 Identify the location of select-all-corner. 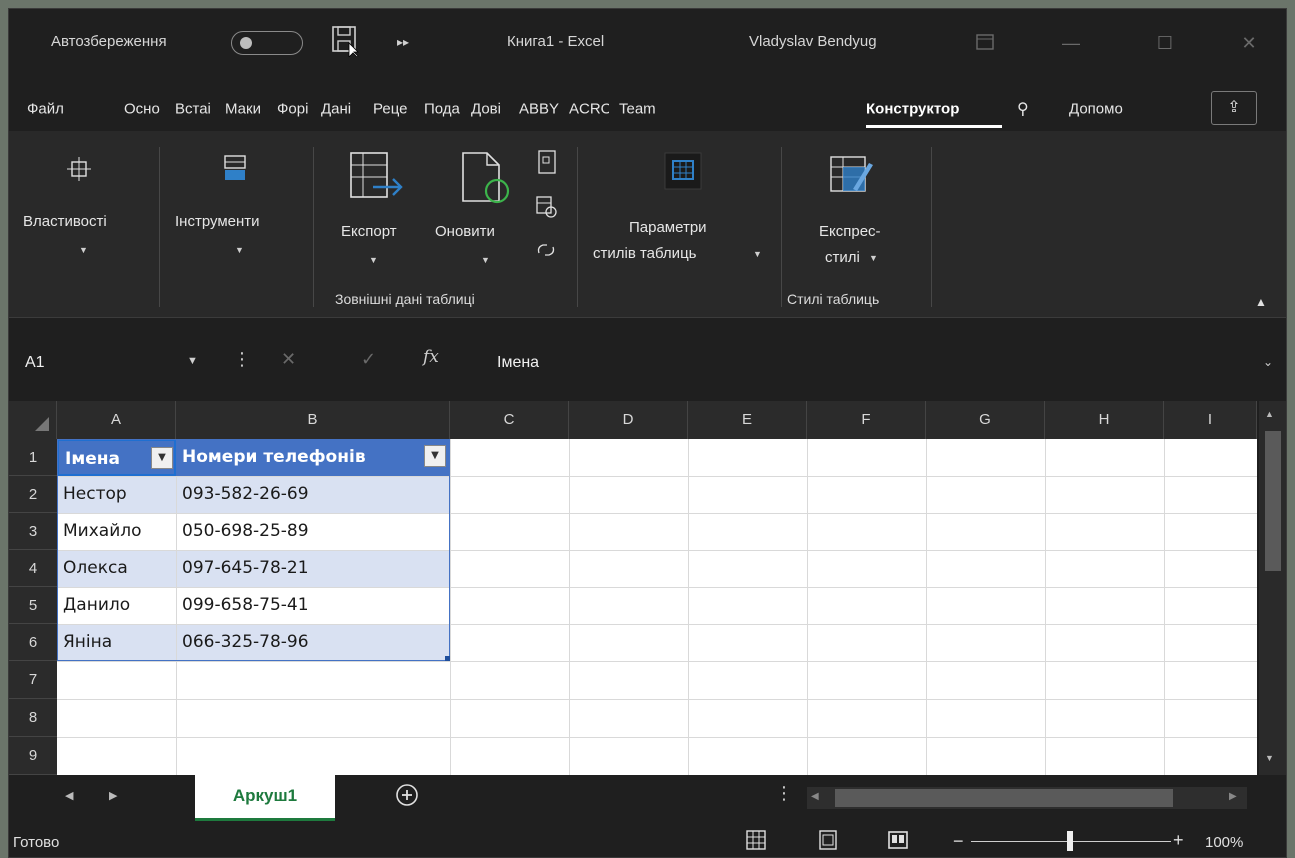
(33, 420).